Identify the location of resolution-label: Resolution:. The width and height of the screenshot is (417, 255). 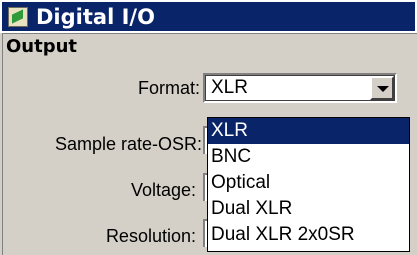
(150, 236).